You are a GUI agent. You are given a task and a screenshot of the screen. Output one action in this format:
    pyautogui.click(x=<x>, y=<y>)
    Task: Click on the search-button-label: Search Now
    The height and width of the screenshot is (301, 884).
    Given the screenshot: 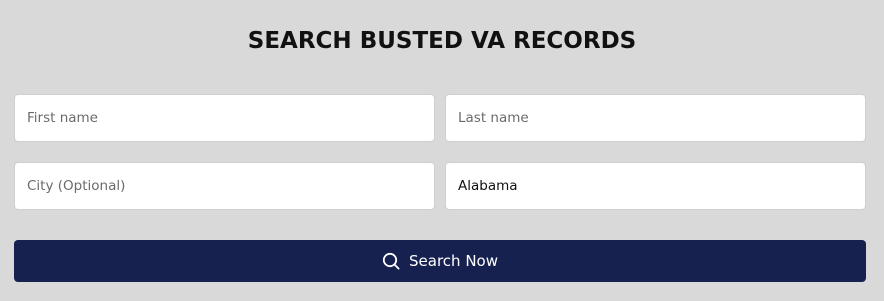 What is the action you would take?
    pyautogui.click(x=453, y=261)
    